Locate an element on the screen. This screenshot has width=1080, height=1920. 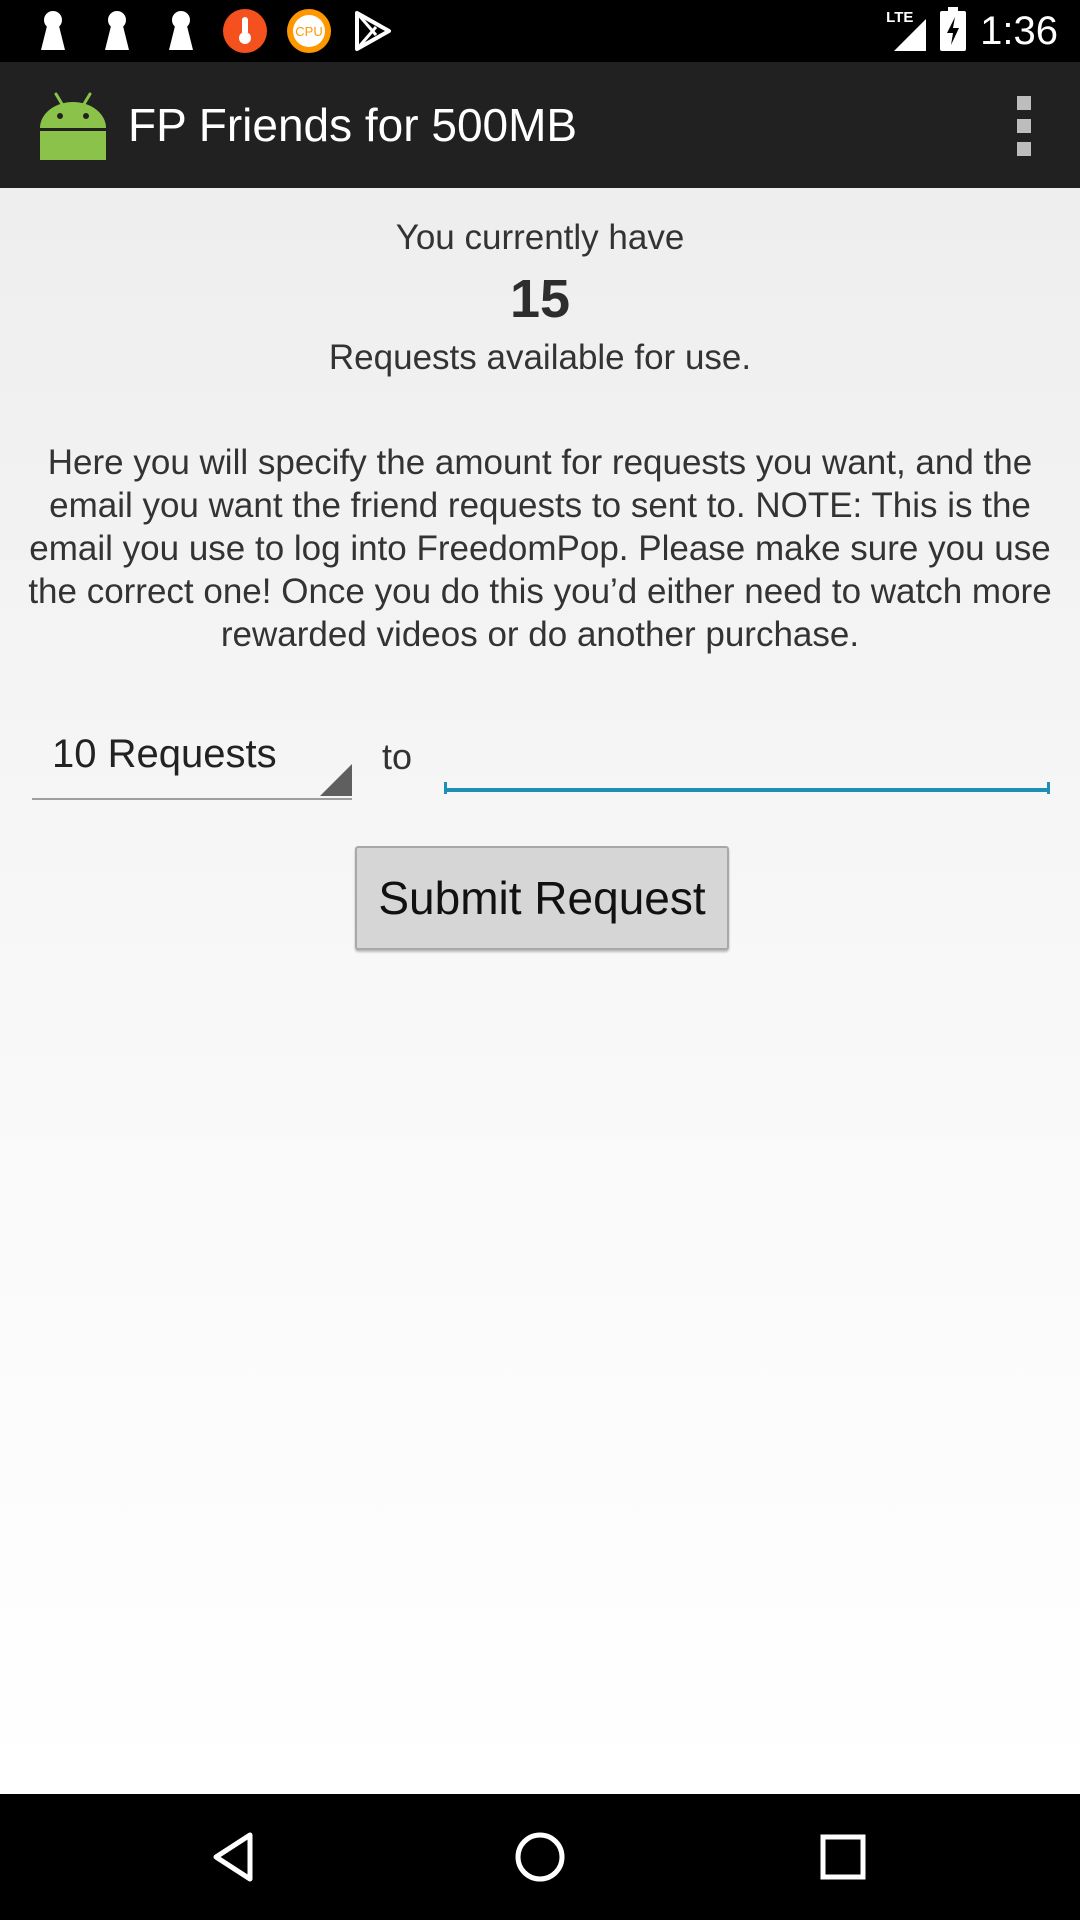
action-bar: FP Friends for 500MB is located at coordinates (540, 125).